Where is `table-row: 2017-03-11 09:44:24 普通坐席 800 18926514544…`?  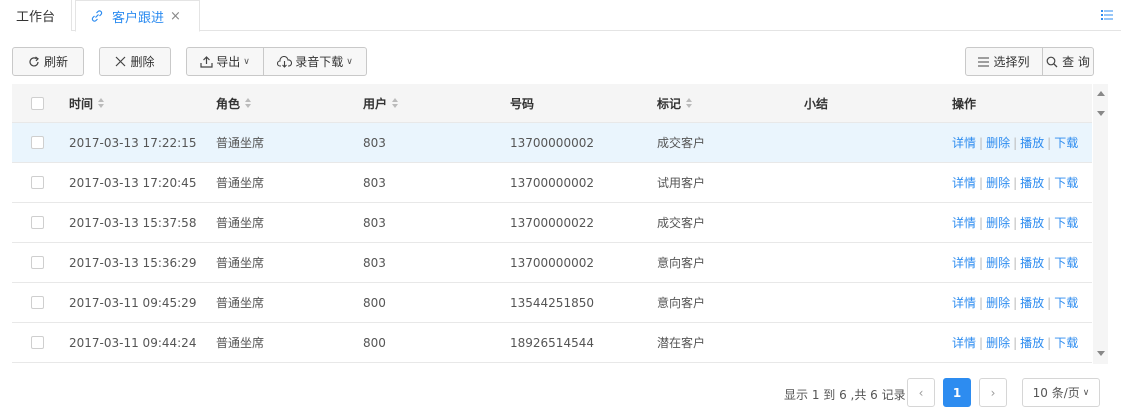 table-row: 2017-03-11 09:44:24 普通坐席 800 18926514544… is located at coordinates (552, 343).